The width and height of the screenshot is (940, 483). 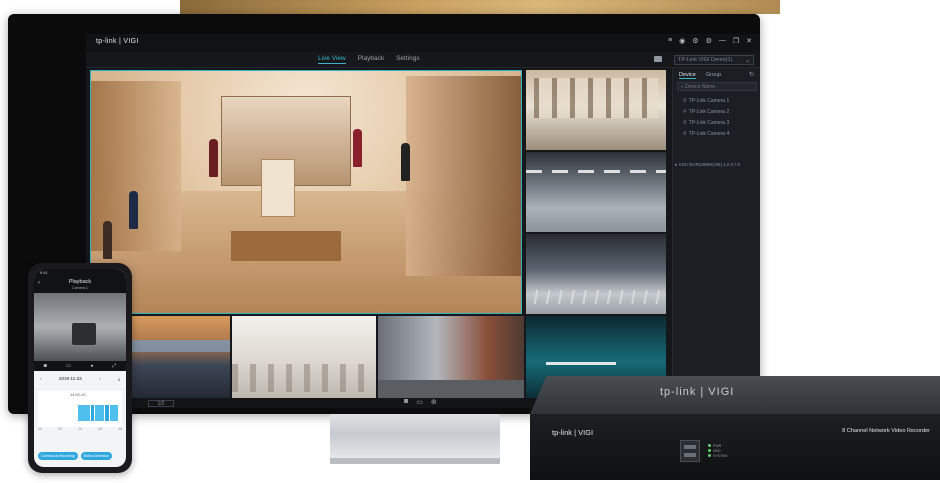 I want to click on restore-icon: ❐, so click(x=736, y=41).